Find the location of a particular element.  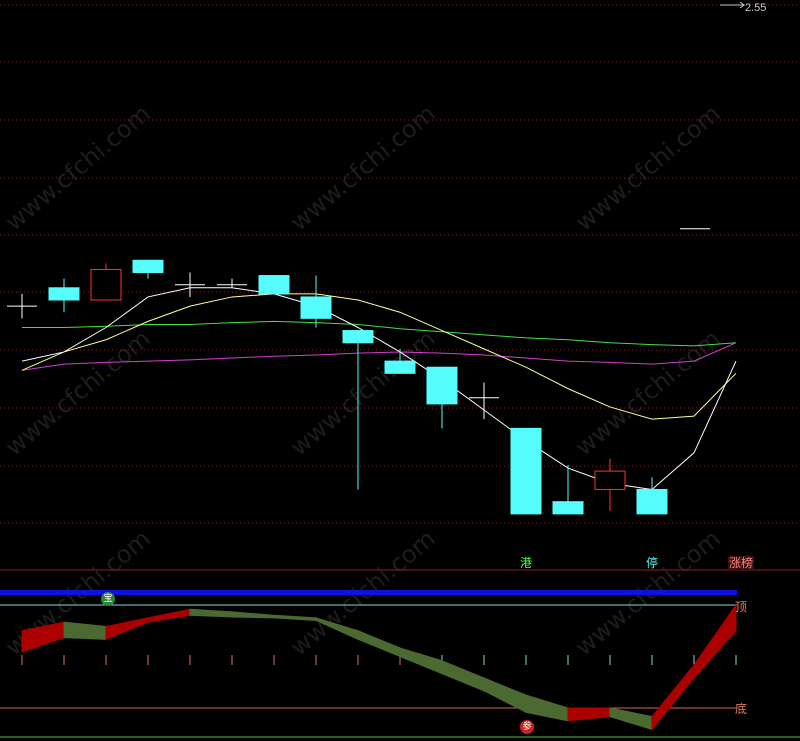

signal-gang: 港 is located at coordinates (526, 563).